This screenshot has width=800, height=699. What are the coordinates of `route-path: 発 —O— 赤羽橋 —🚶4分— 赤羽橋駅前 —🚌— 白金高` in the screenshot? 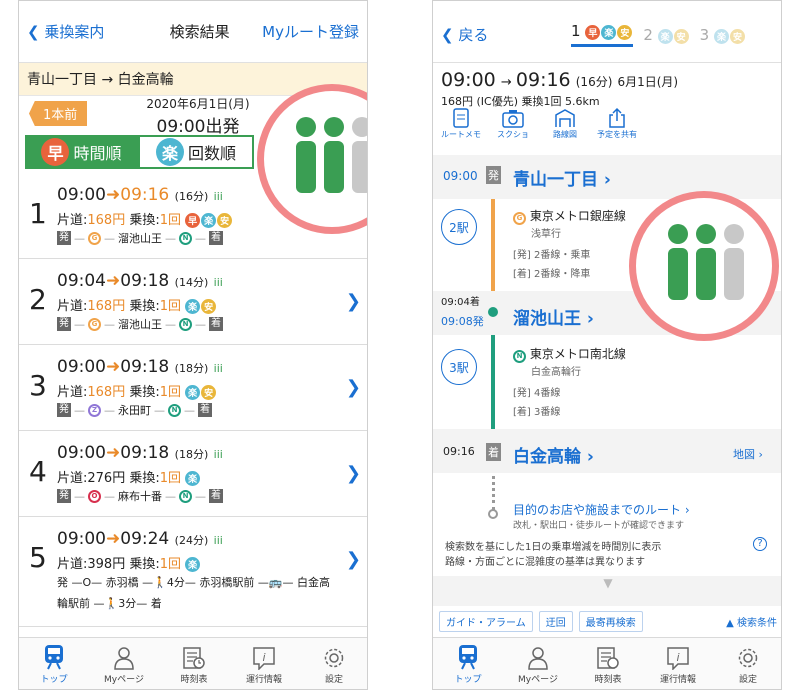 It's located at (193, 582).